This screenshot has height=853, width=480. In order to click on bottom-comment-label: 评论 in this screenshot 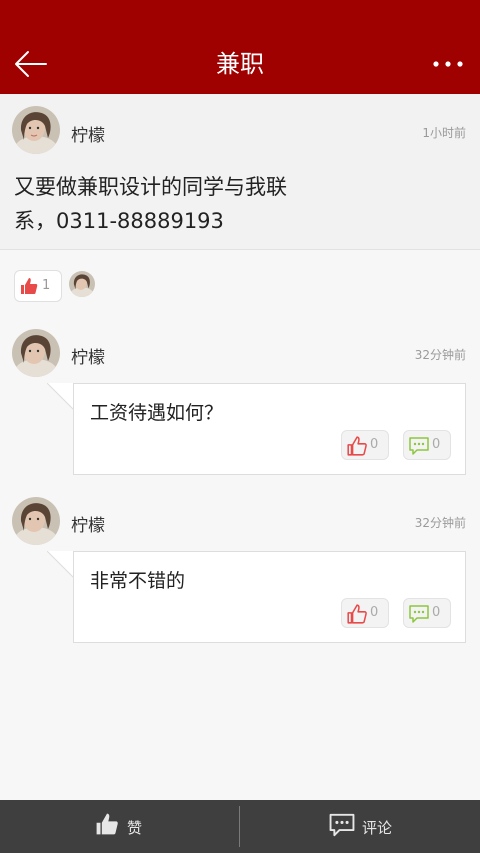, I will do `click(377, 828)`.